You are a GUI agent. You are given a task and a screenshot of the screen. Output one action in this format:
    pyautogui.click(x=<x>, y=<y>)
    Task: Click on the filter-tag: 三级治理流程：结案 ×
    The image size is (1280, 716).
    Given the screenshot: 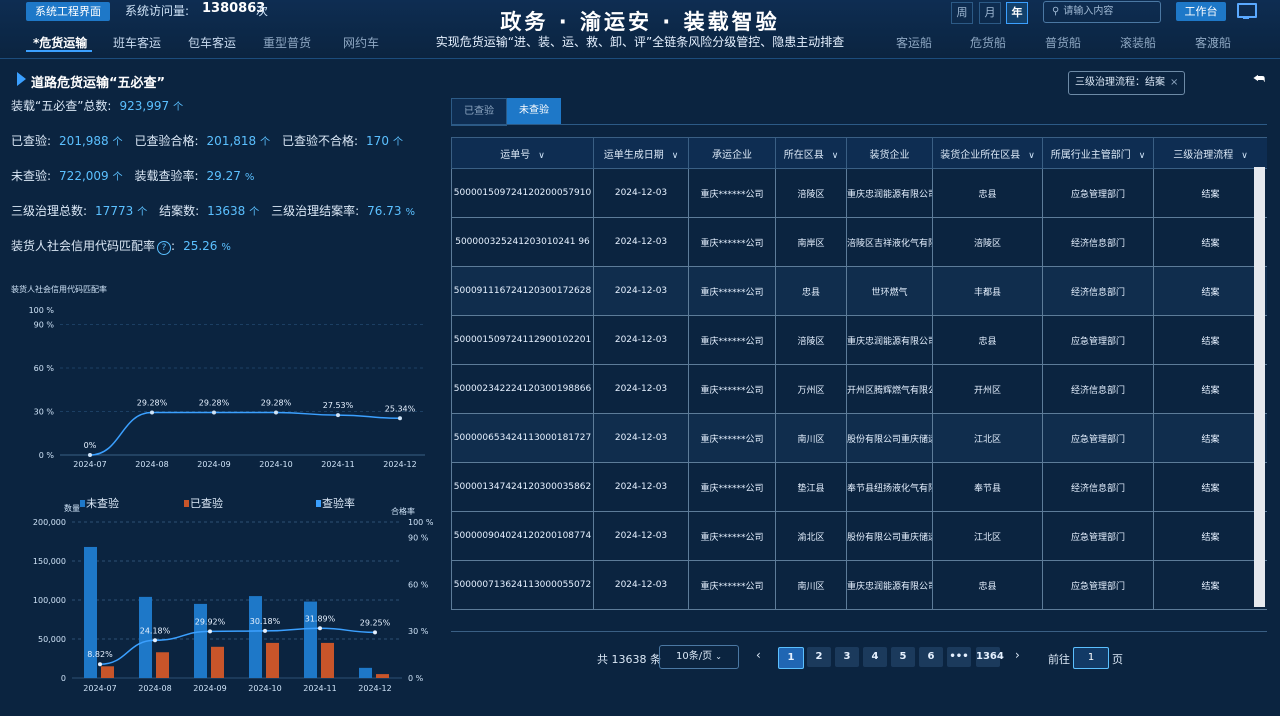 What is the action you would take?
    pyautogui.click(x=1127, y=83)
    